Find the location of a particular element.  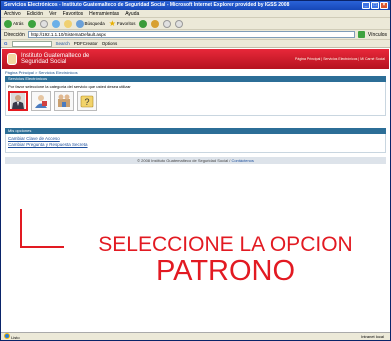

menu-herramientas: Herramientas is located at coordinates (104, 13).